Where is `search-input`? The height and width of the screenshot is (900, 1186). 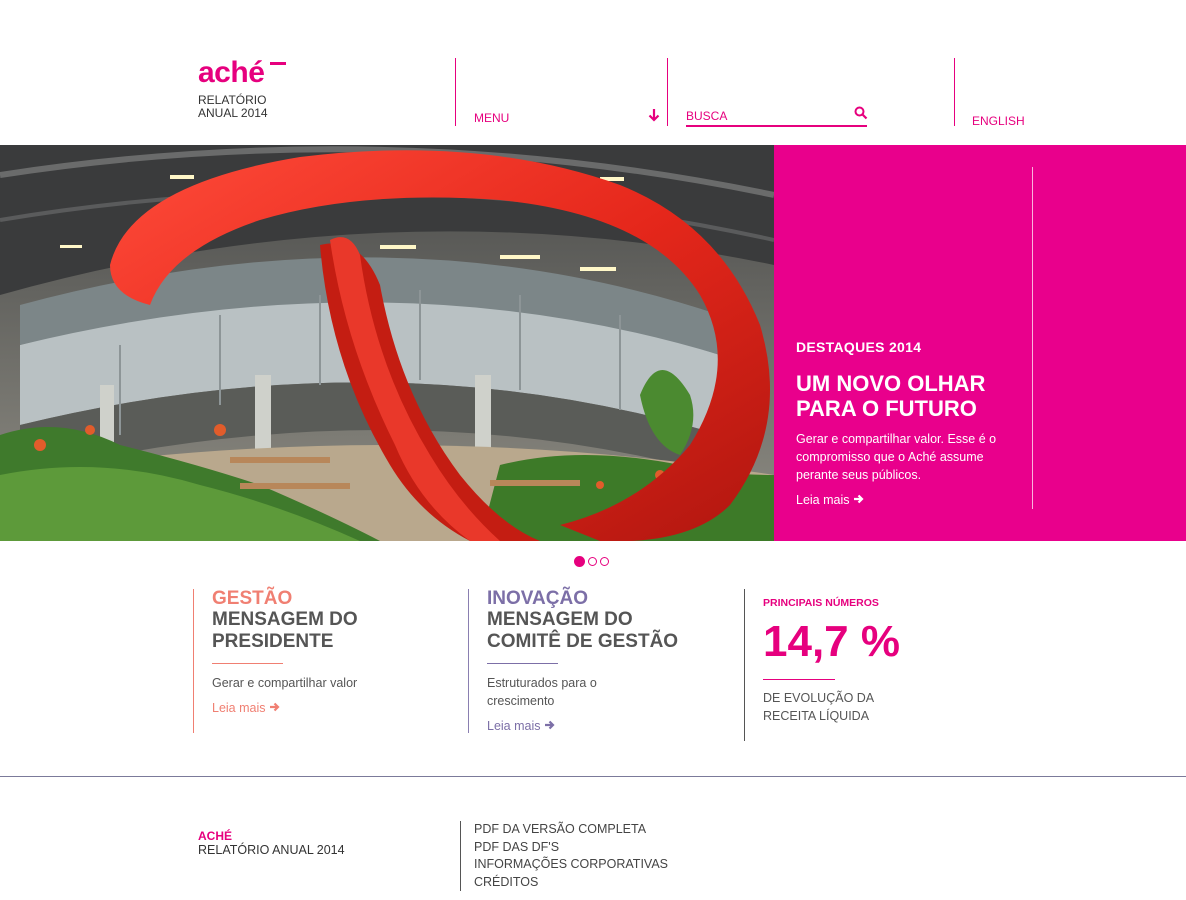
search-input is located at coordinates (776, 116).